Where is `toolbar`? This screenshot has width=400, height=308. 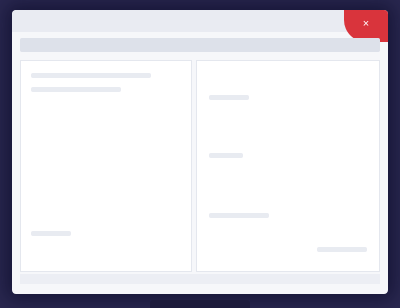 toolbar is located at coordinates (200, 45).